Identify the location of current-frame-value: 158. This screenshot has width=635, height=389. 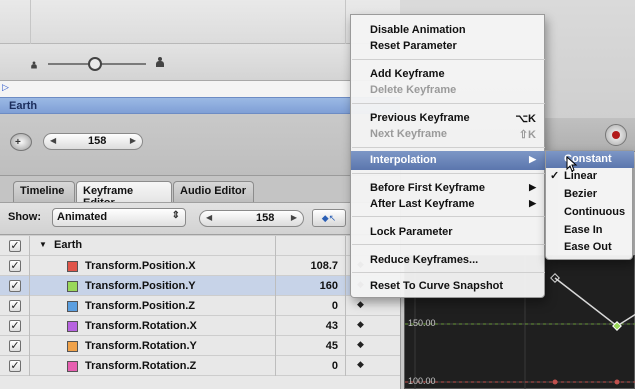
(97, 141).